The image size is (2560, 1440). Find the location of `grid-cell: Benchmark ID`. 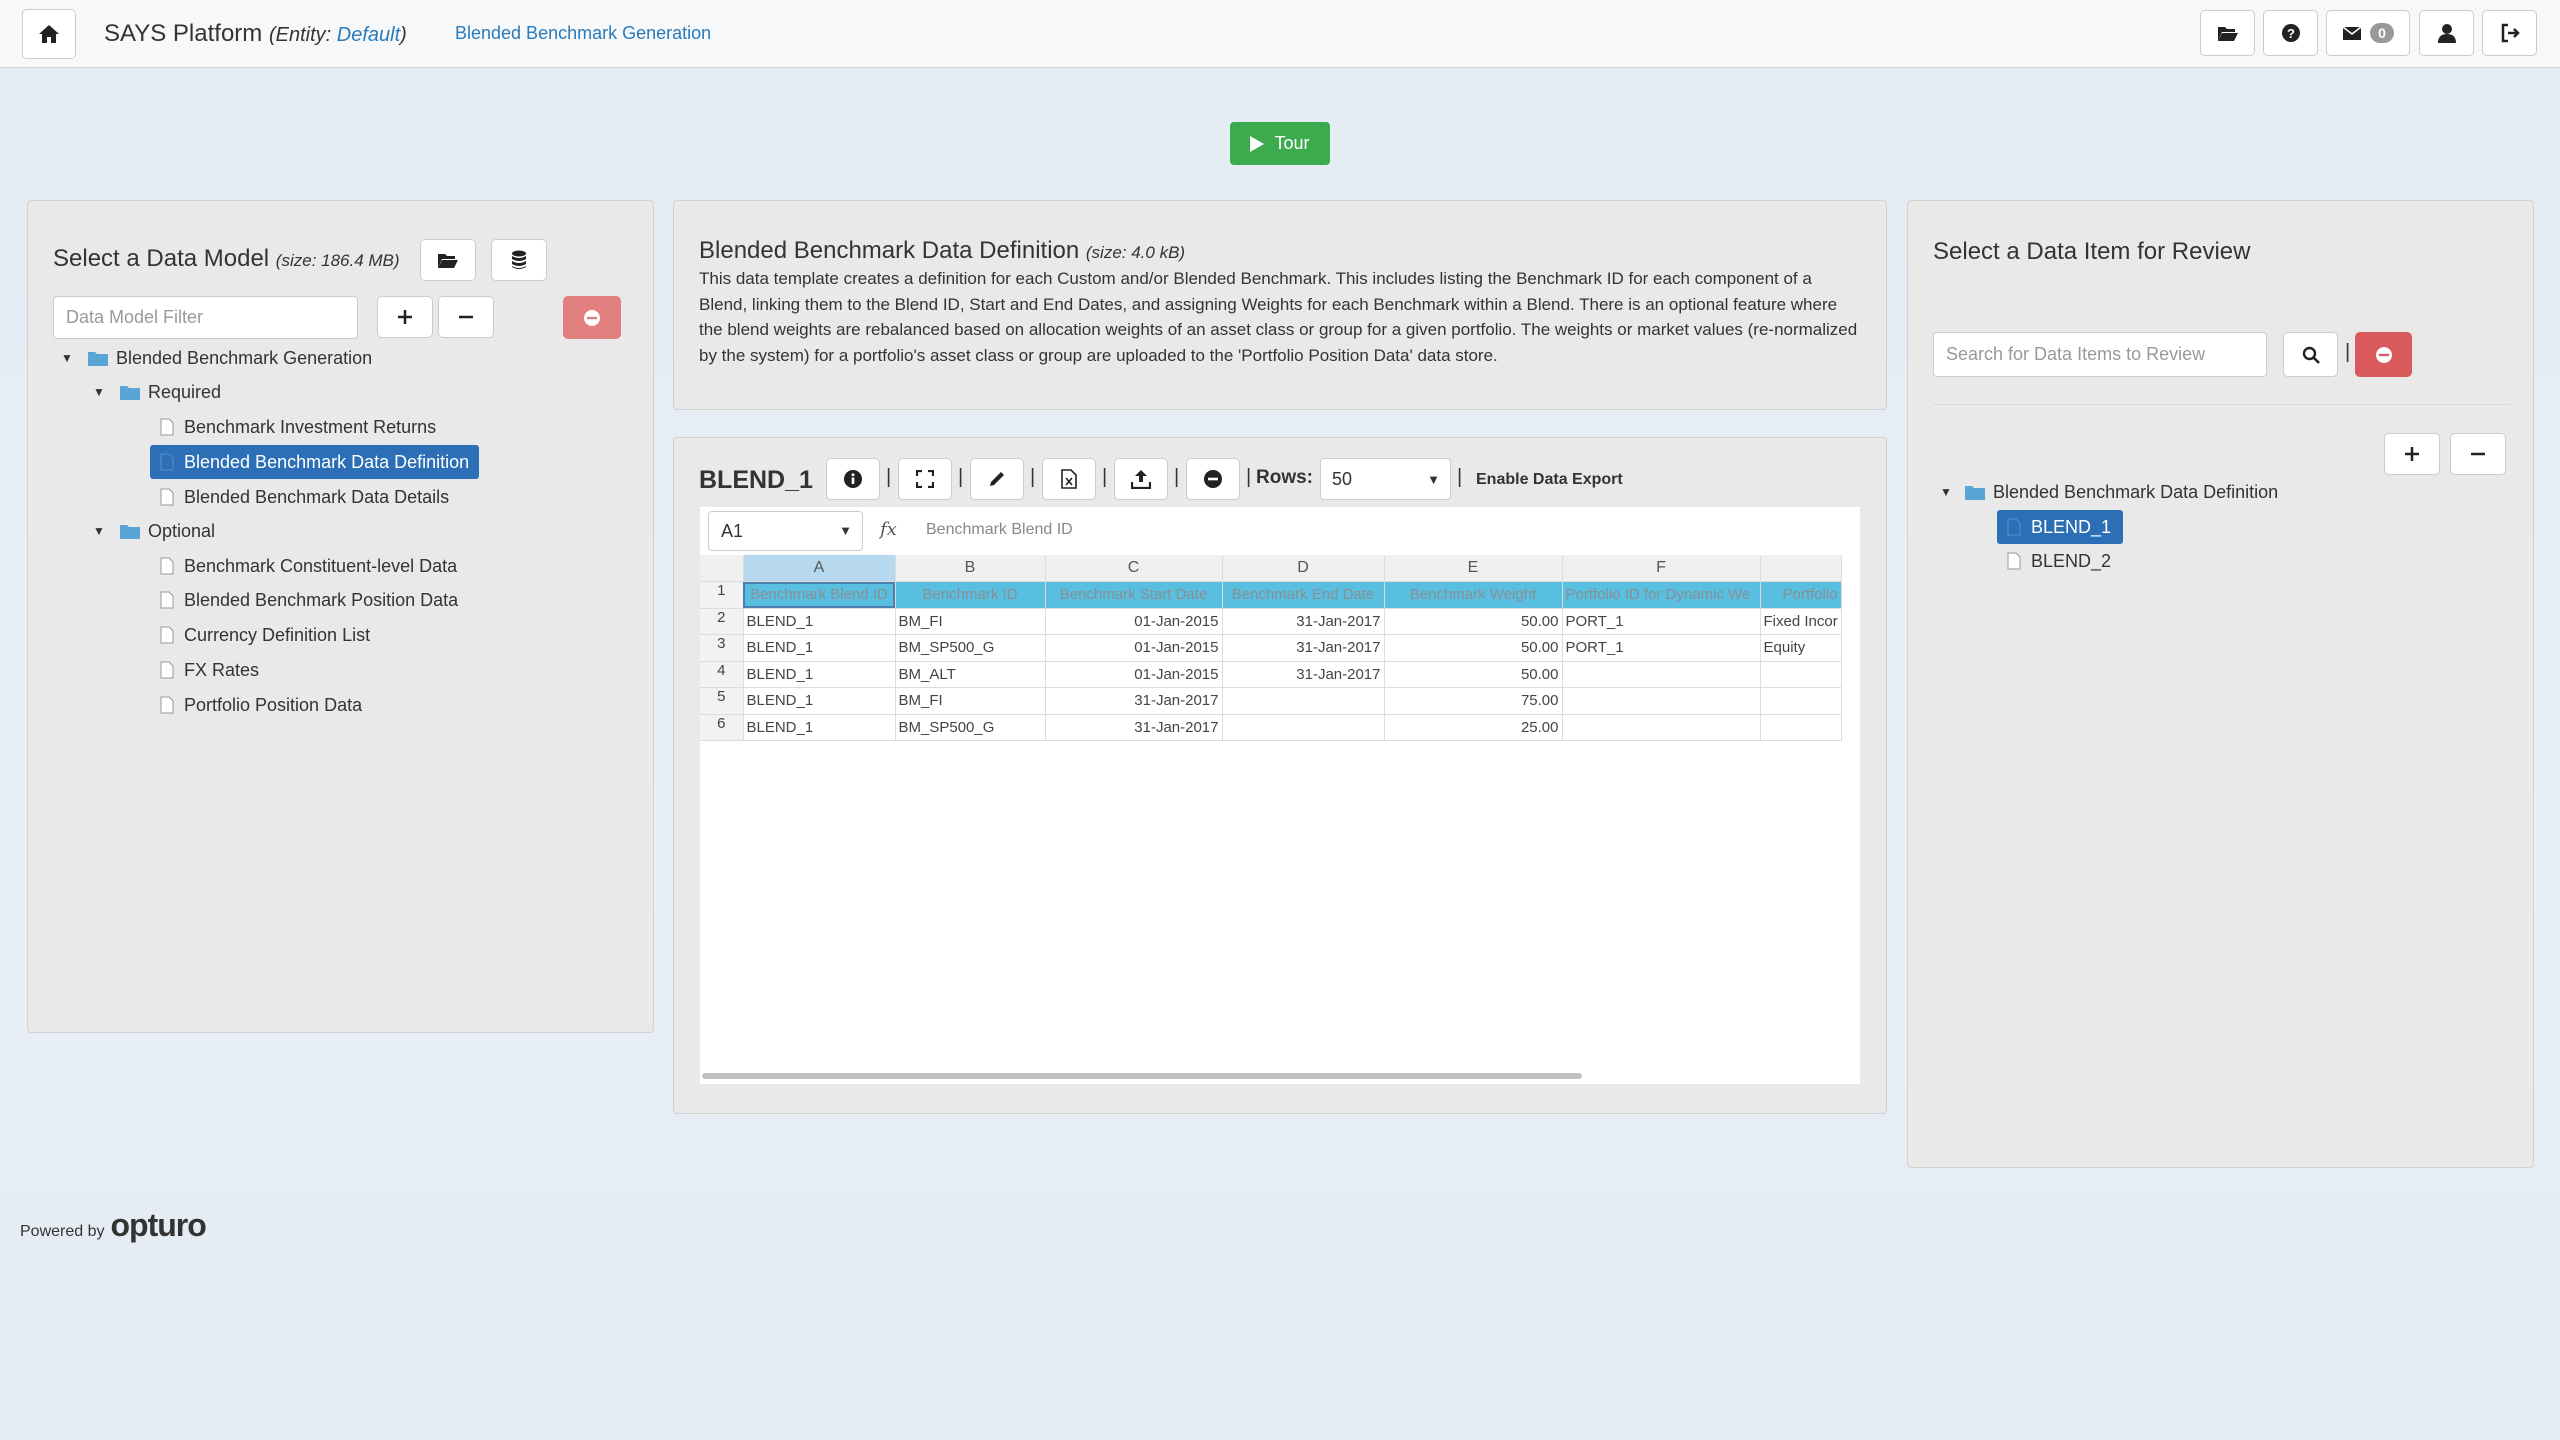

grid-cell: Benchmark ID is located at coordinates (970, 595).